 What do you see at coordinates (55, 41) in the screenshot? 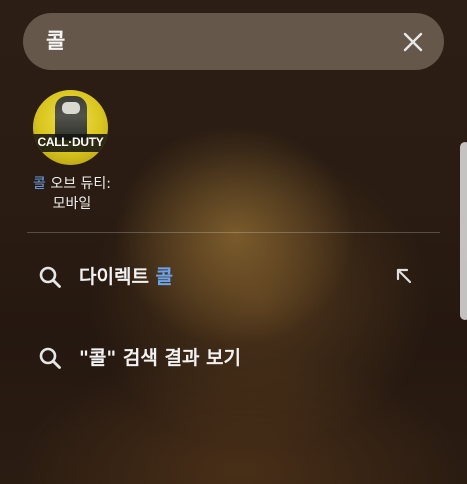
I see `search-input: 콜` at bounding box center [55, 41].